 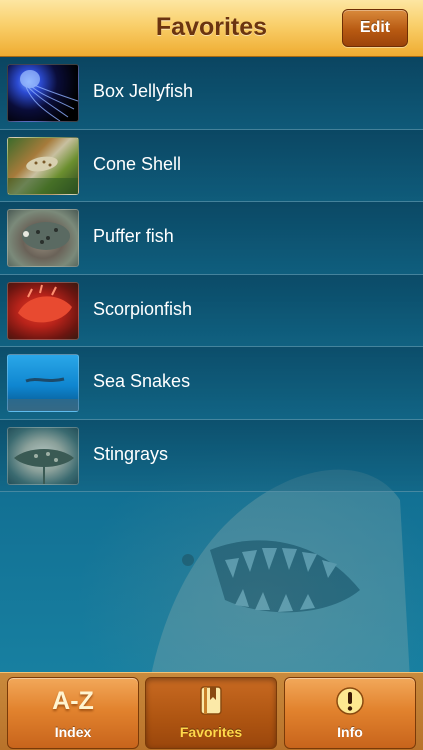 I want to click on list-item-label: Box Jellyfish, so click(x=143, y=91).